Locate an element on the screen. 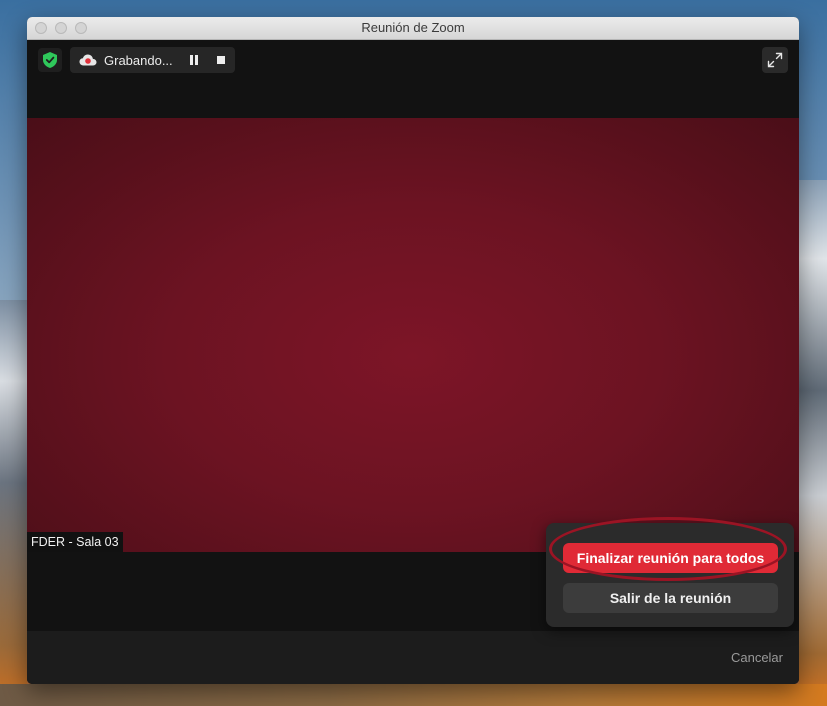  participant-name-tag: FDER - Sala 03 is located at coordinates (75, 542).